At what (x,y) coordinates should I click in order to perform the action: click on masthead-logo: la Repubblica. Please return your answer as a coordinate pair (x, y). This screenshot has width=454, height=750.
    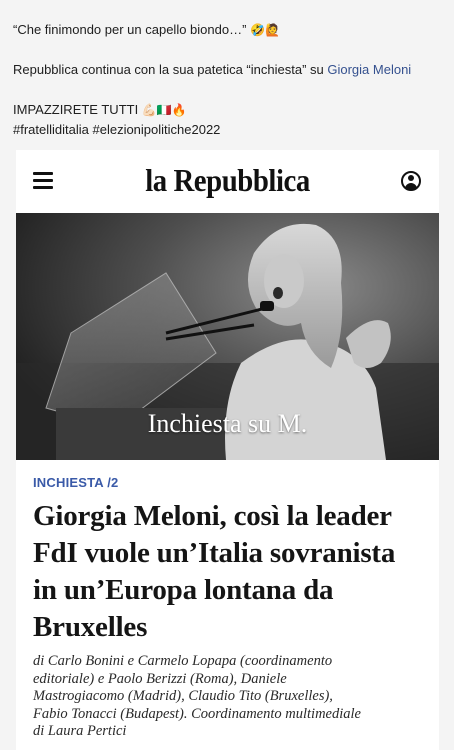
    Looking at the image, I should click on (227, 180).